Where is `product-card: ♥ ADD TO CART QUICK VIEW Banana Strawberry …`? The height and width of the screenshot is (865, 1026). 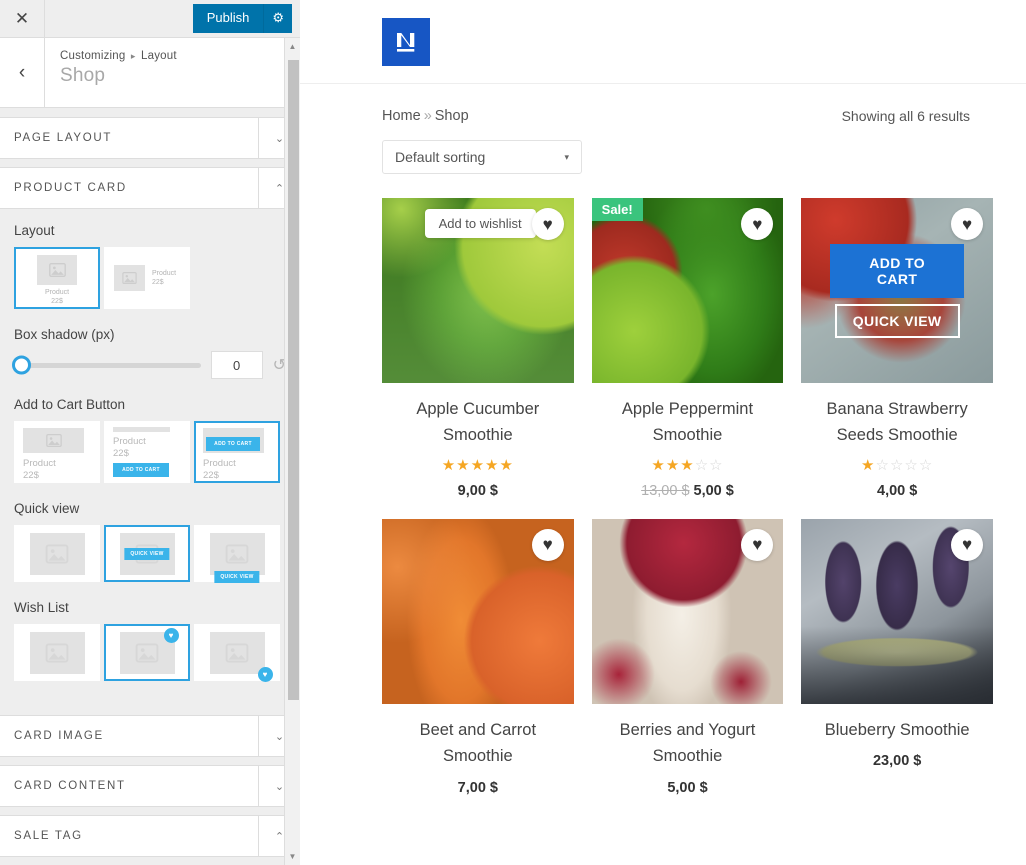
product-card: ♥ ADD TO CART QUICK VIEW Banana Strawberry … is located at coordinates (897, 348).